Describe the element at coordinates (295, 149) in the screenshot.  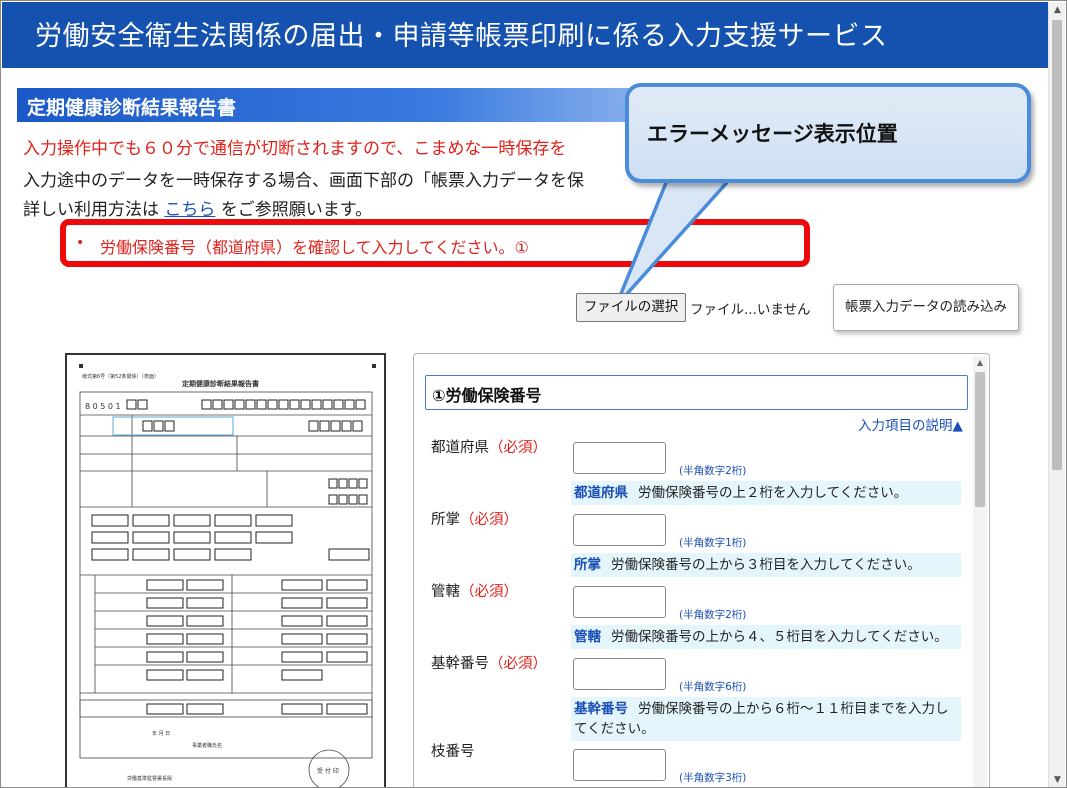
I see `timeout-warning: 入力操作中でも６０分で通信が切断されますので、こまめな一時保存を` at that location.